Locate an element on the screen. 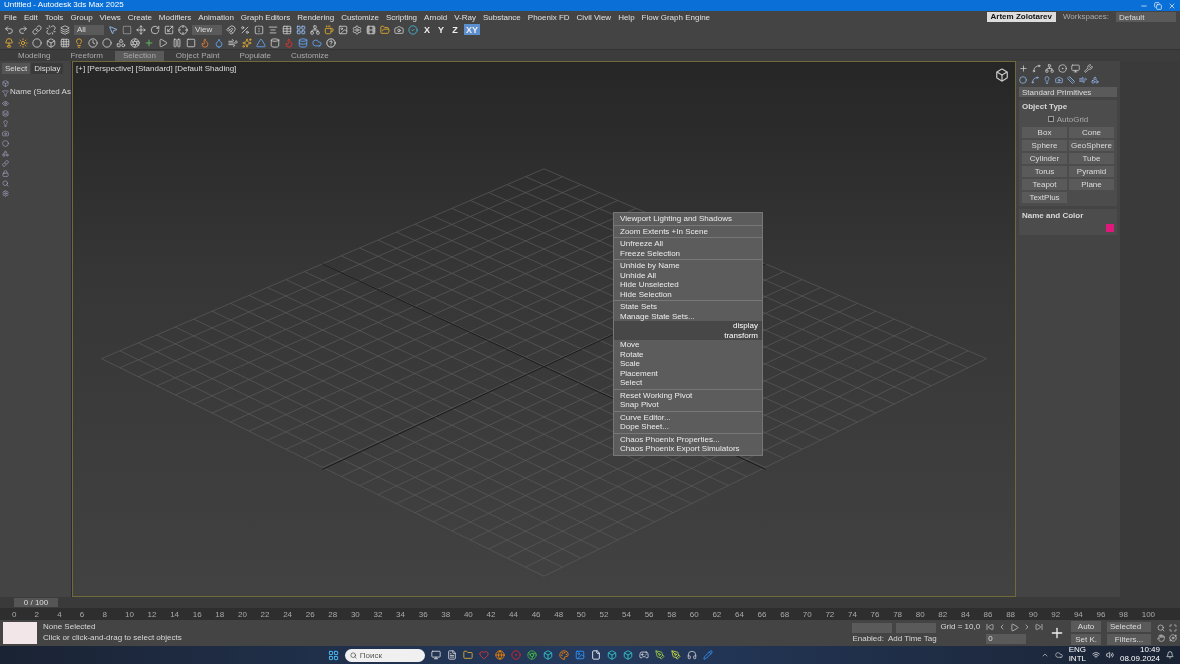 Image resolution: width=1180 pixels, height=664 pixels. taskbar-search-field: Поиск is located at coordinates (384, 655).